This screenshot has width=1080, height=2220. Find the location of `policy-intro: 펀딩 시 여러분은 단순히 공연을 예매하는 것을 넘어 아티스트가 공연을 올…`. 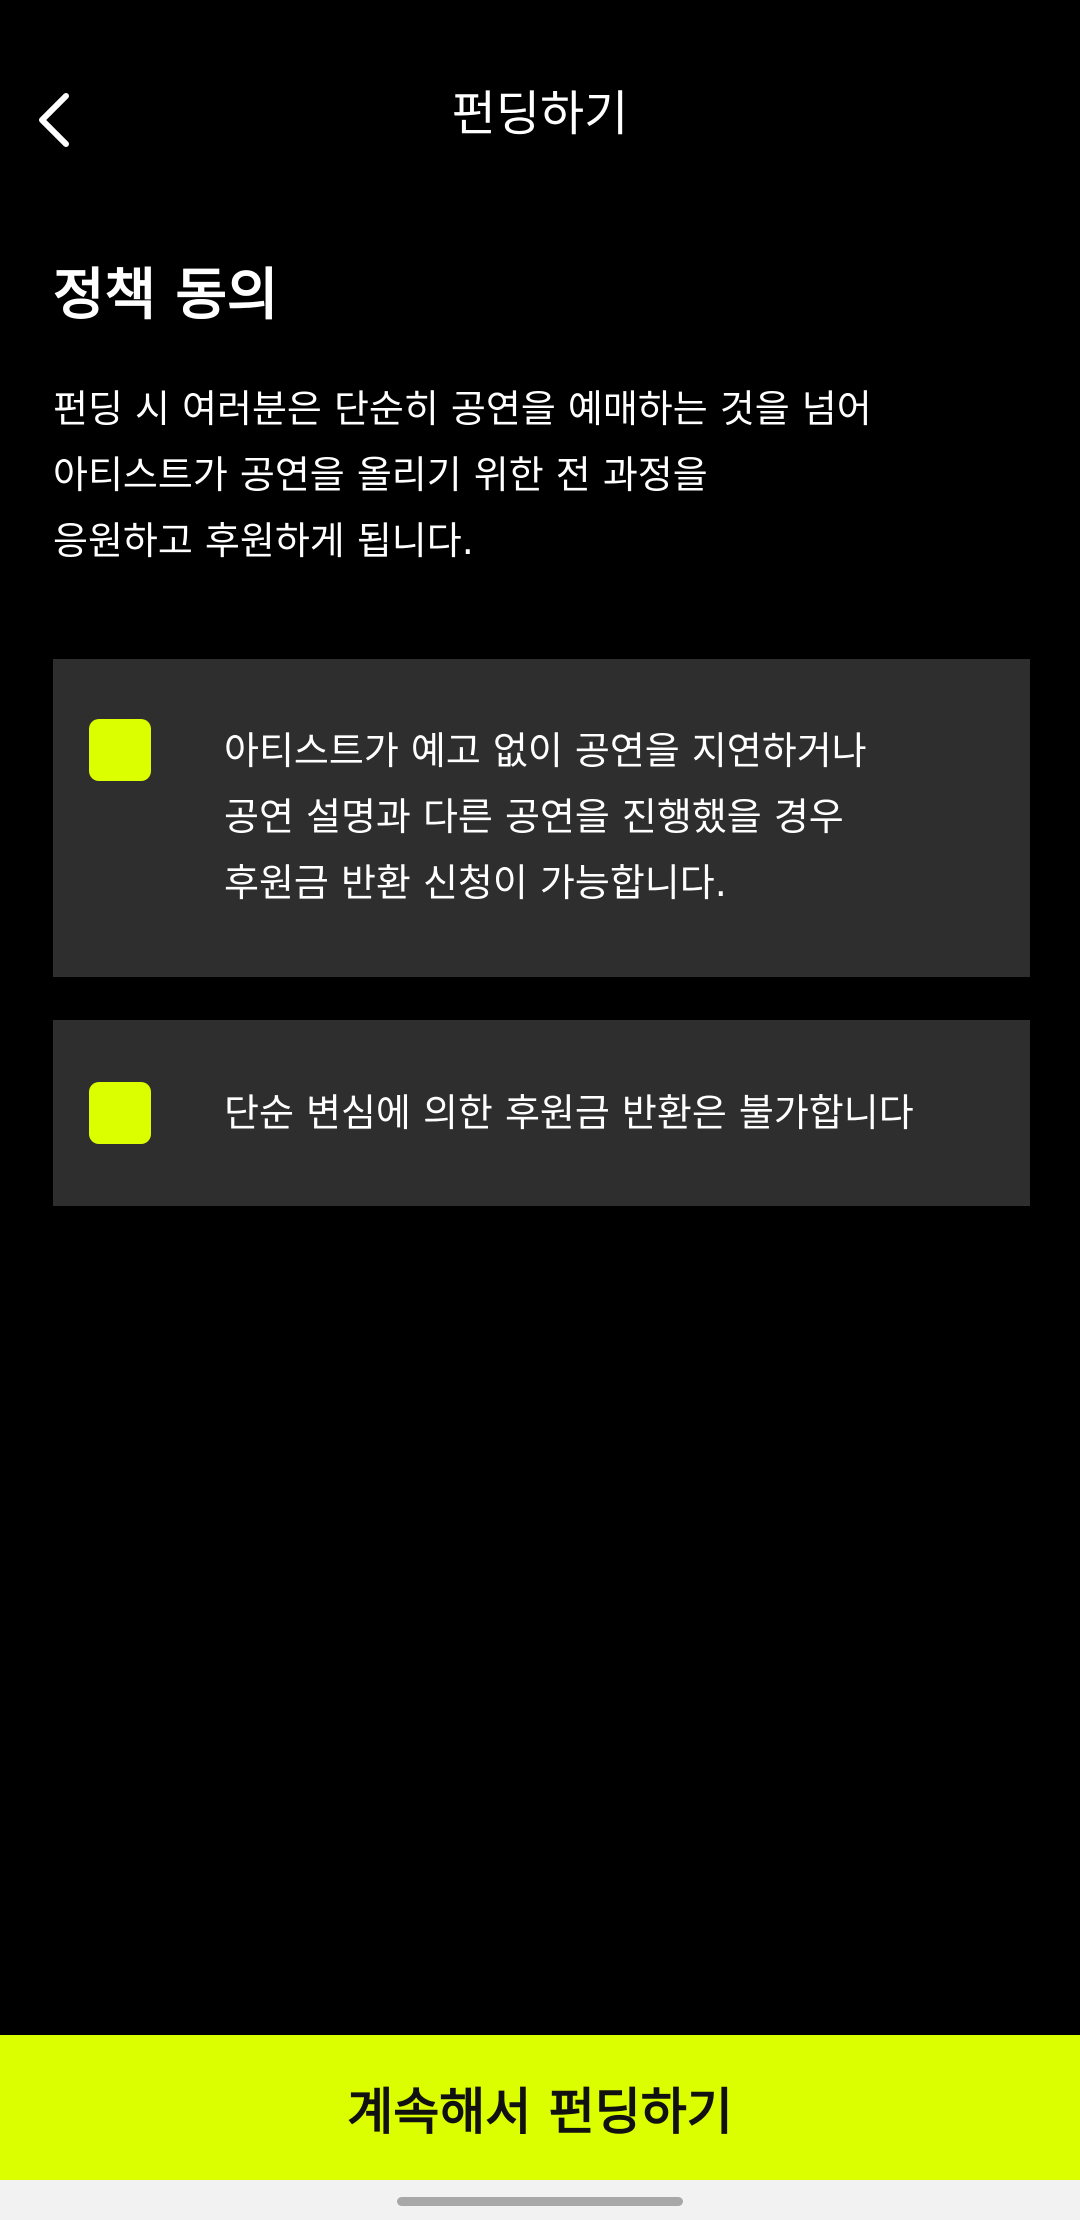

policy-intro: 펀딩 시 여러분은 단순히 공연을 예매하는 것을 넘어 아티스트가 공연을 올… is located at coordinates (533, 475).